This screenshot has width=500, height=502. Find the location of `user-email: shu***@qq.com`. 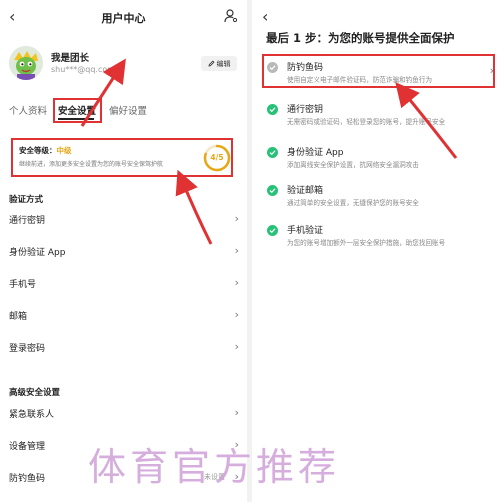

user-email: shu***@qq.com is located at coordinates (83, 69).